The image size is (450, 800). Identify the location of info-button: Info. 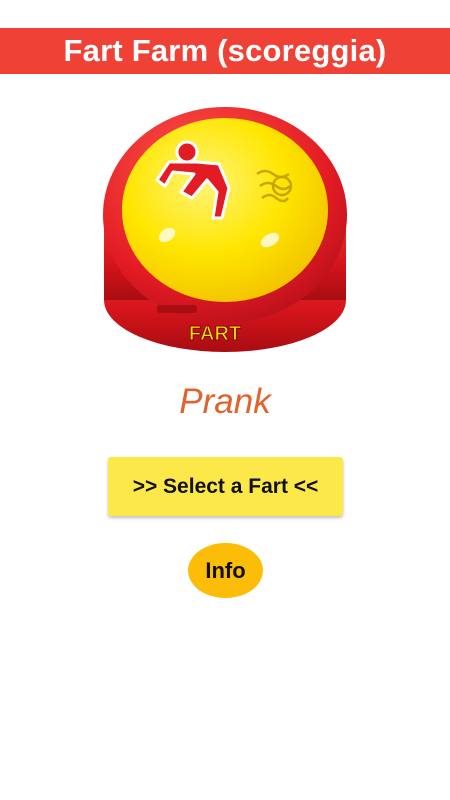
(225, 570).